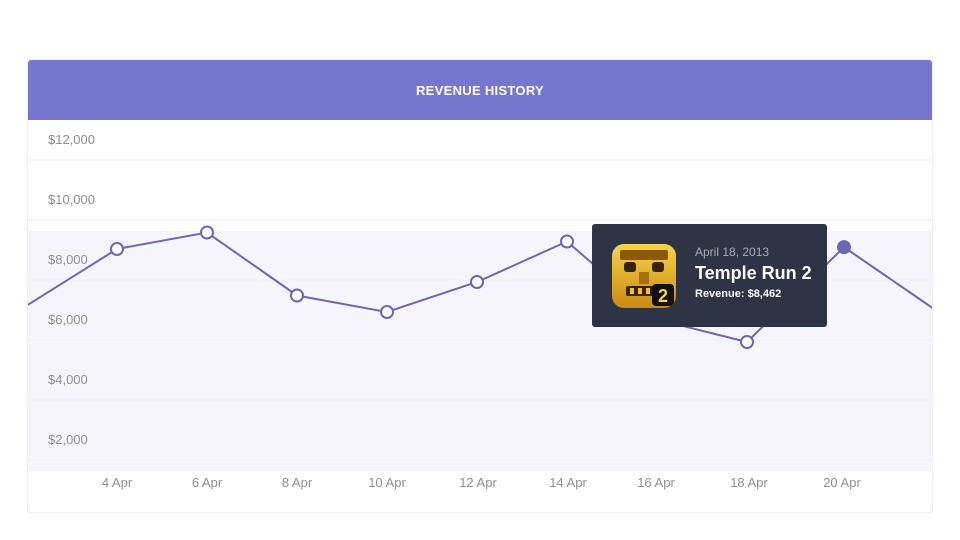 This screenshot has width=960, height=540. Describe the element at coordinates (71, 139) in the screenshot. I see `y-tick-label: $12,000` at that location.